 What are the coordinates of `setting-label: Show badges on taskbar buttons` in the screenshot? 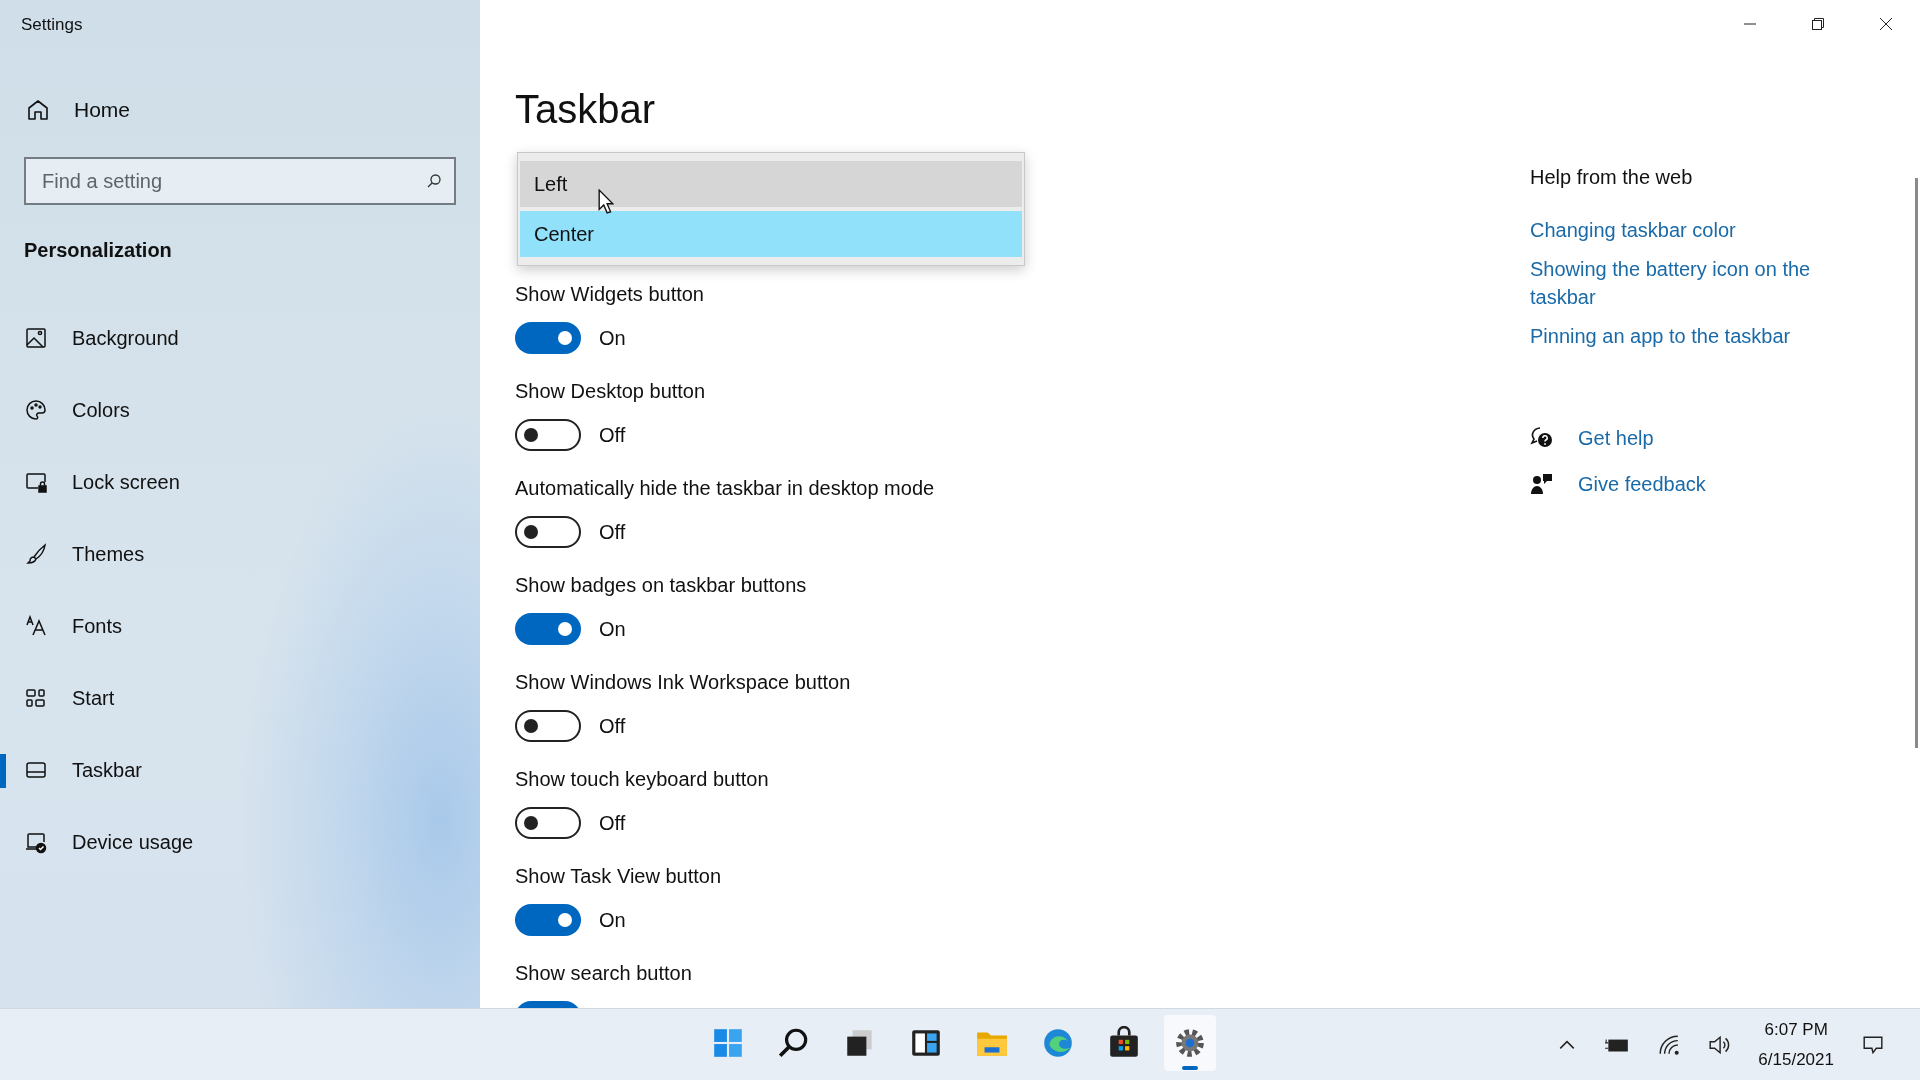 It's located at (661, 585).